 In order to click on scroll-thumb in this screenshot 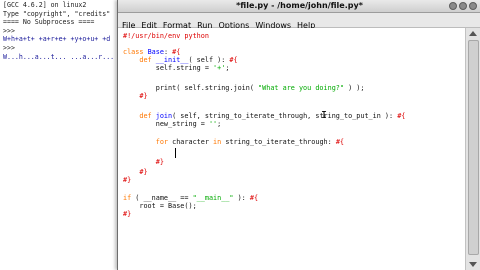, I will do `click(473, 147)`.